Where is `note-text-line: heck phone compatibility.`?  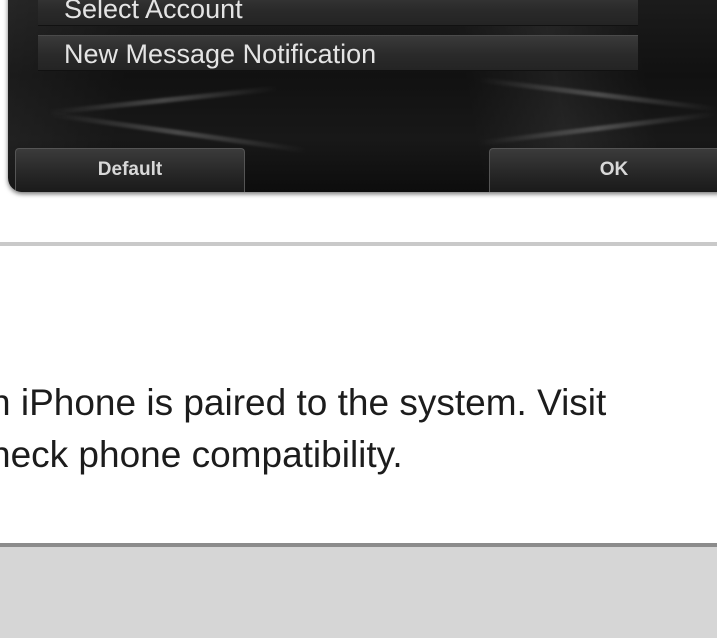 note-text-line: heck phone compatibility. is located at coordinates (201, 454).